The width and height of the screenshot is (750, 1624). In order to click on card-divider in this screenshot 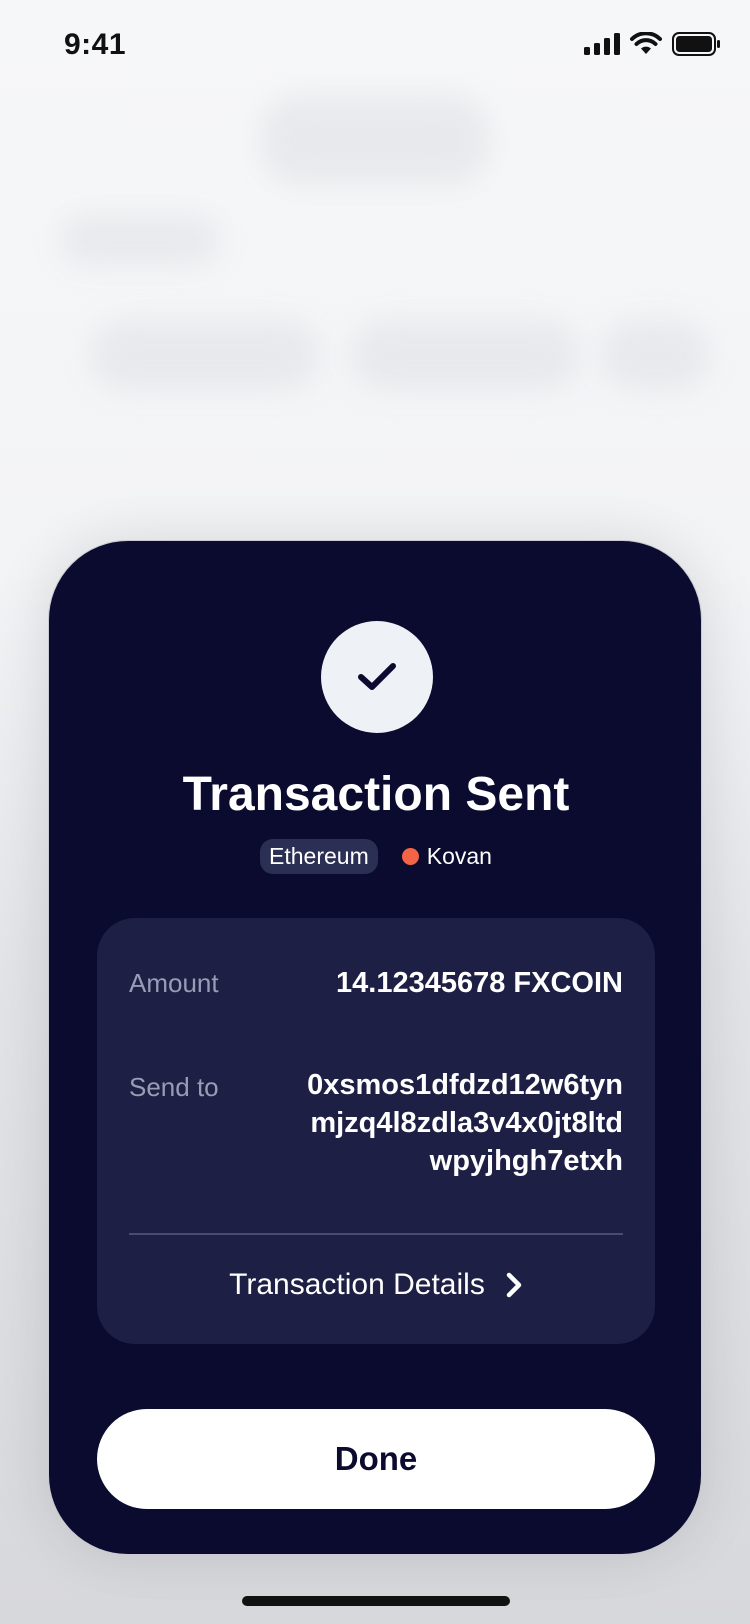, I will do `click(376, 1234)`.